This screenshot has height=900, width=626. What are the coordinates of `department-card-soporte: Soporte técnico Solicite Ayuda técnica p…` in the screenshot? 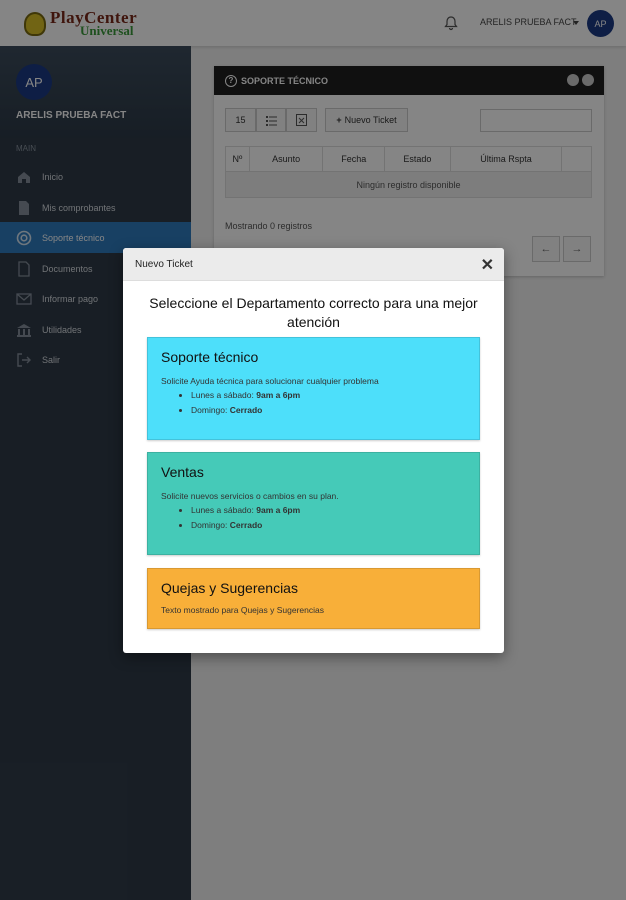 It's located at (313, 388).